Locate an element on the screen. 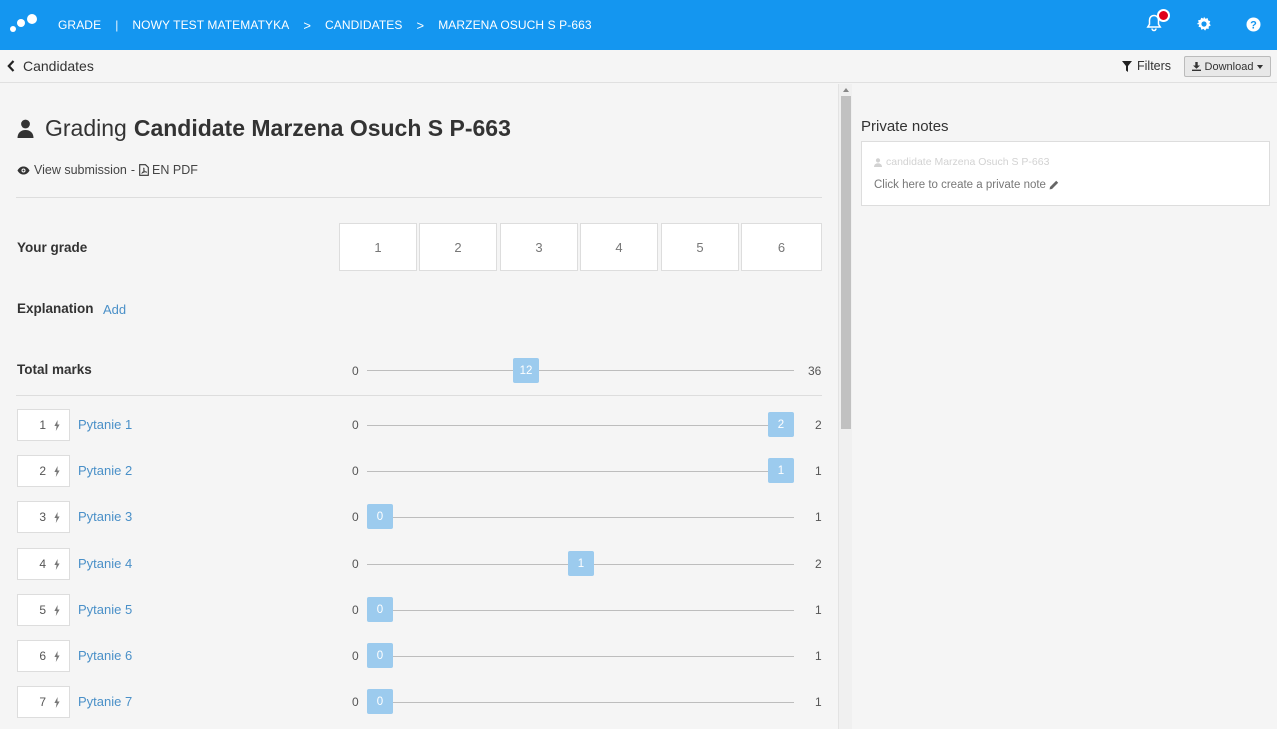 This screenshot has width=1277, height=729. question-link: Pytanie 6 is located at coordinates (105, 655).